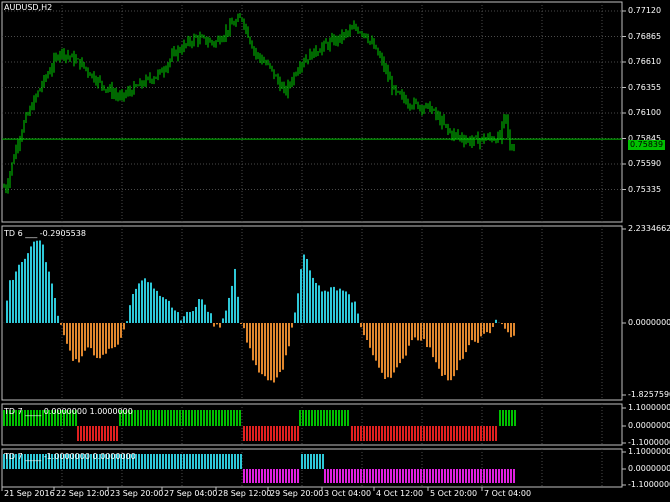 The height and width of the screenshot is (502, 670). I want to click on td6-title: TD 6 ___ -0.2905538, so click(45, 233).